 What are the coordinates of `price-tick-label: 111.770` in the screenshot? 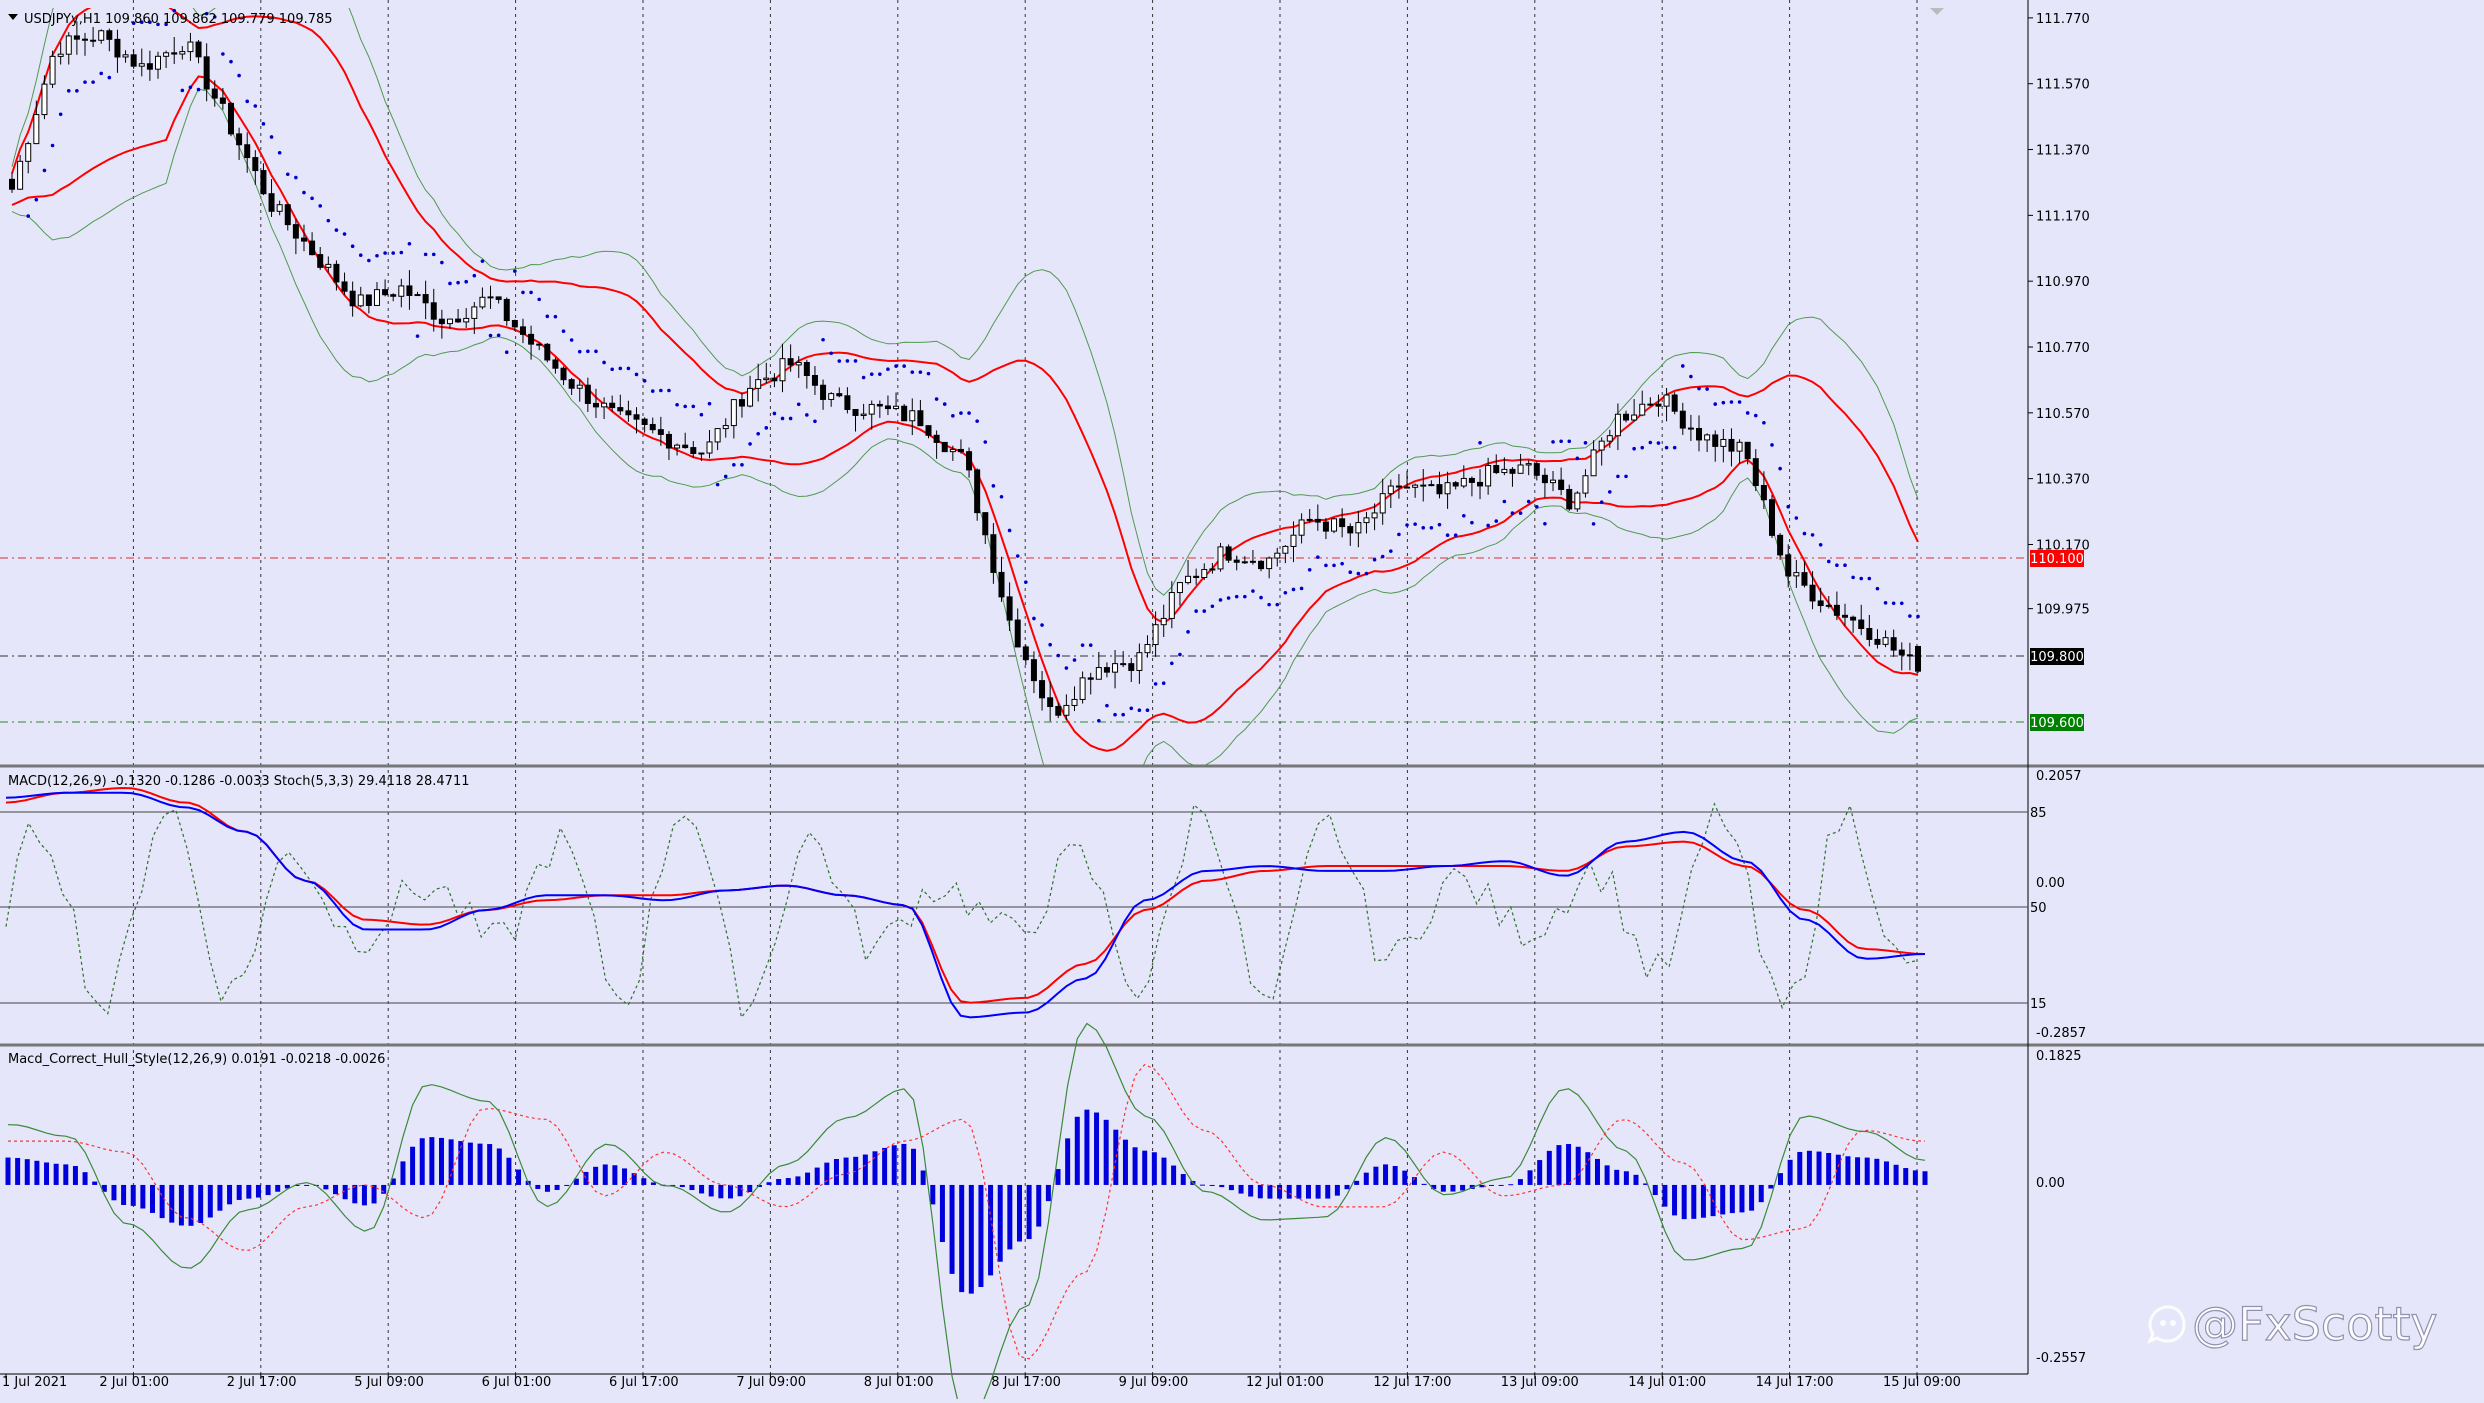 It's located at (2063, 19).